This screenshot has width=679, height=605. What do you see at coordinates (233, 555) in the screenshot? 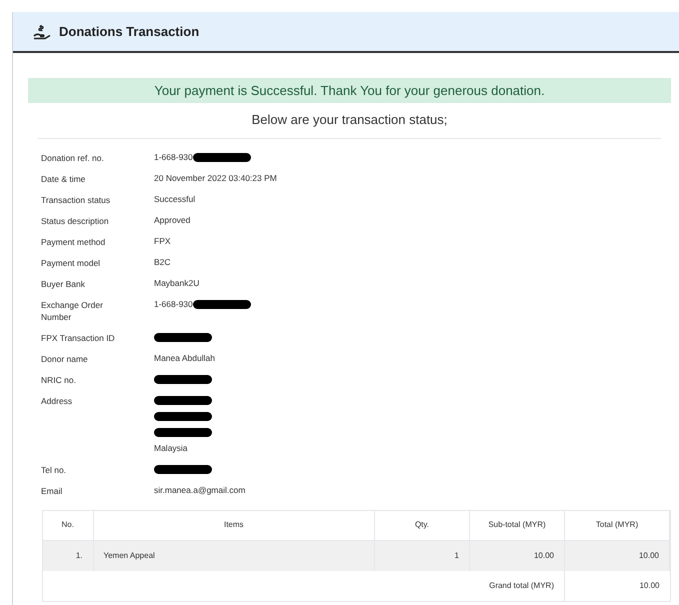
I see `table-cell: Yemen Appeal` at bounding box center [233, 555].